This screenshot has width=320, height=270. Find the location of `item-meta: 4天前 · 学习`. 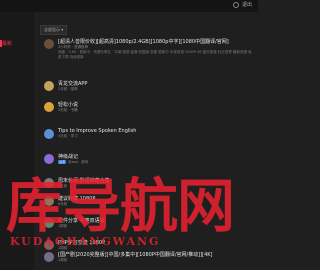

item-meta: 4天前 · 学习 is located at coordinates (156, 136).